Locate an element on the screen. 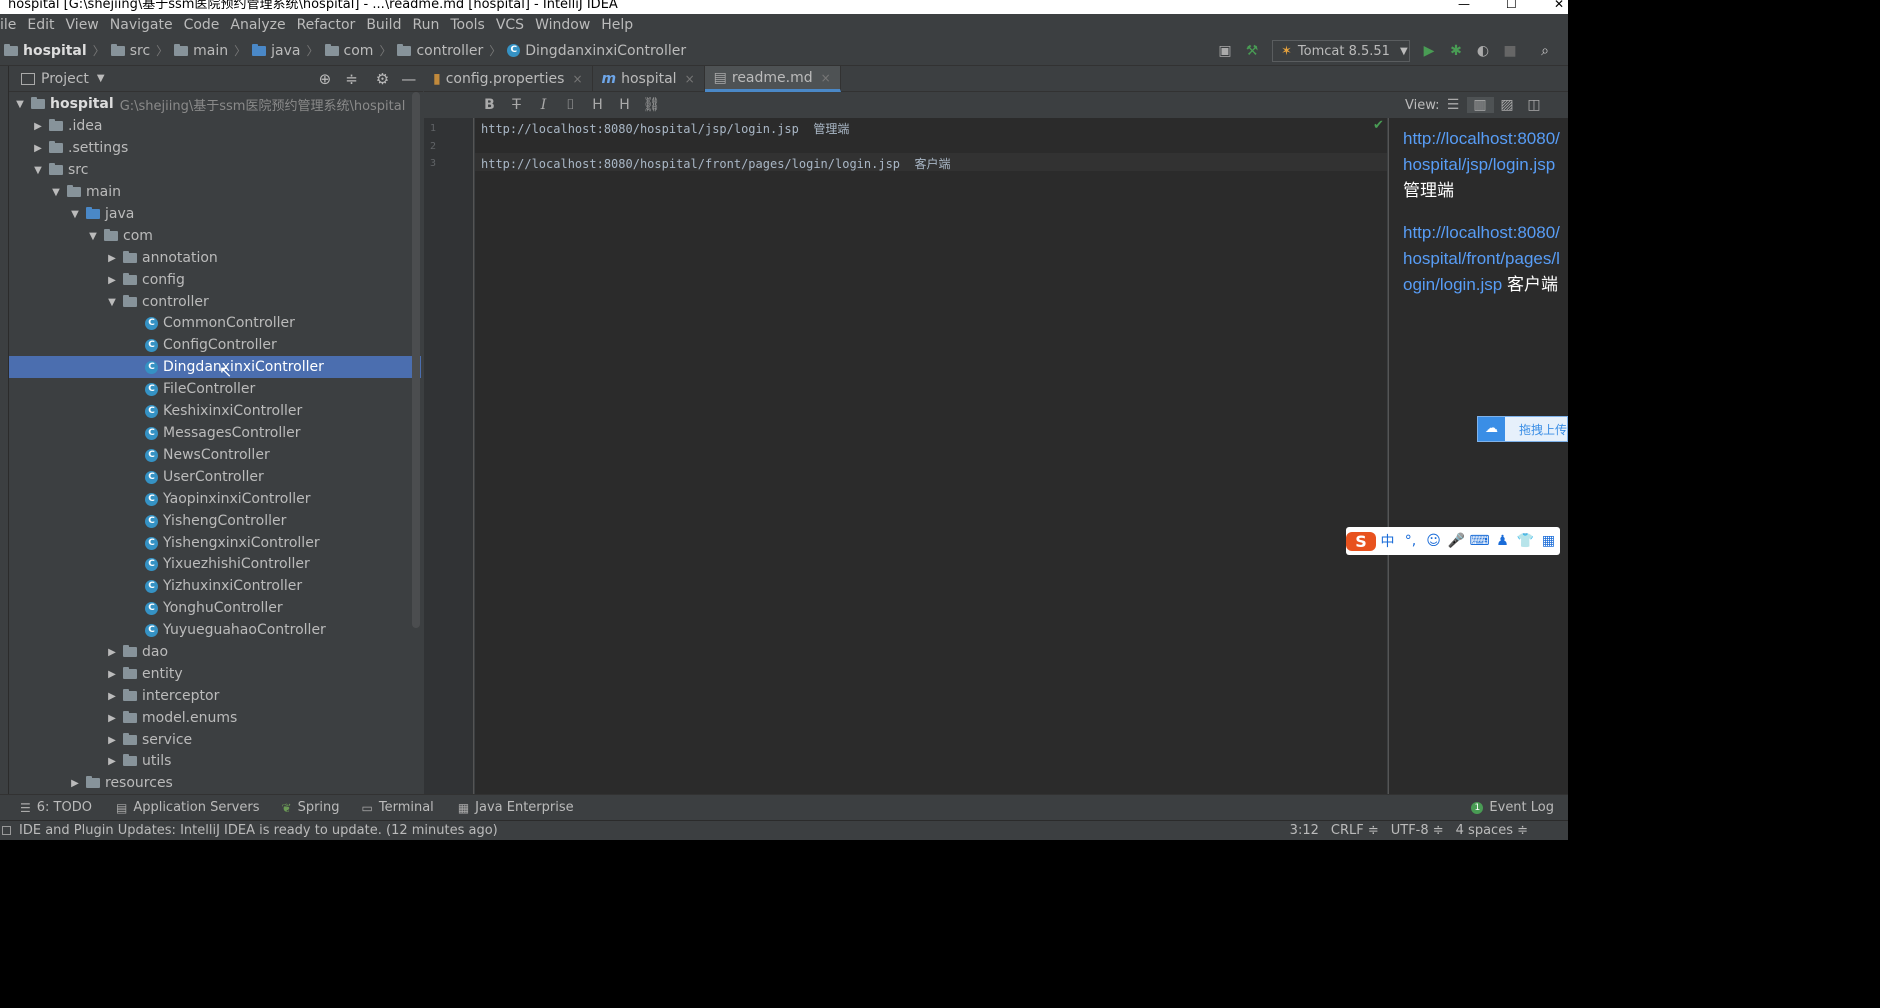  tab-hospital: m hospital × is located at coordinates (649, 79).